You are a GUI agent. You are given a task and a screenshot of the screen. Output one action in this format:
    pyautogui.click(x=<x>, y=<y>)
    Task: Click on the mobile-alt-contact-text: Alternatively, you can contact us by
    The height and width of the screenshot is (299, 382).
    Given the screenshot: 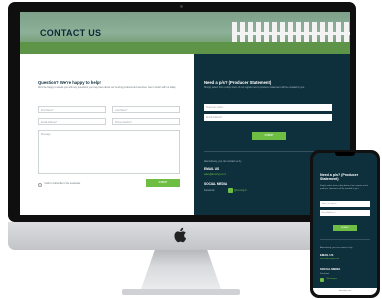 What is the action you would take?
    pyautogui.click(x=336, y=248)
    